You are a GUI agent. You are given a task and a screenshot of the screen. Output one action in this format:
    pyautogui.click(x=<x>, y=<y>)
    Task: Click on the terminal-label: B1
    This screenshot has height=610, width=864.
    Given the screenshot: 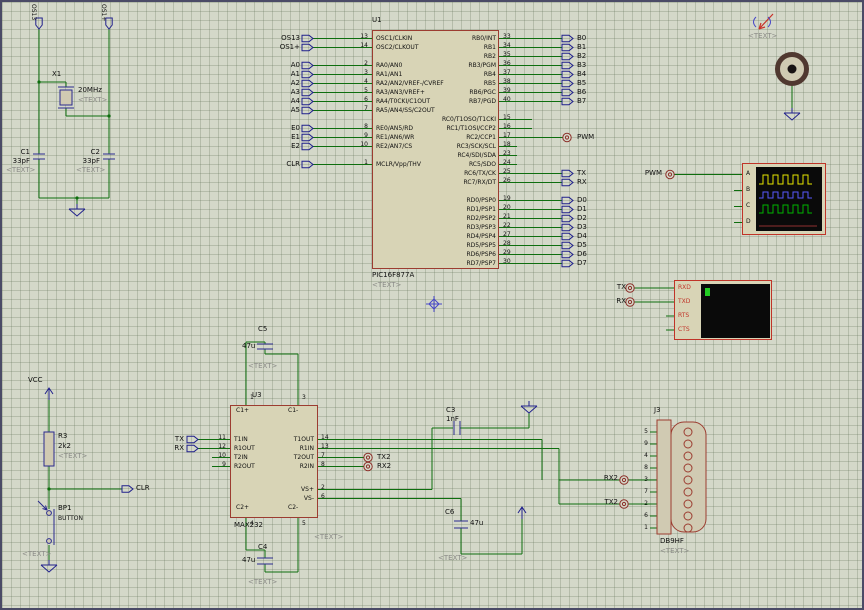 What is the action you would take?
    pyautogui.click(x=602, y=47)
    